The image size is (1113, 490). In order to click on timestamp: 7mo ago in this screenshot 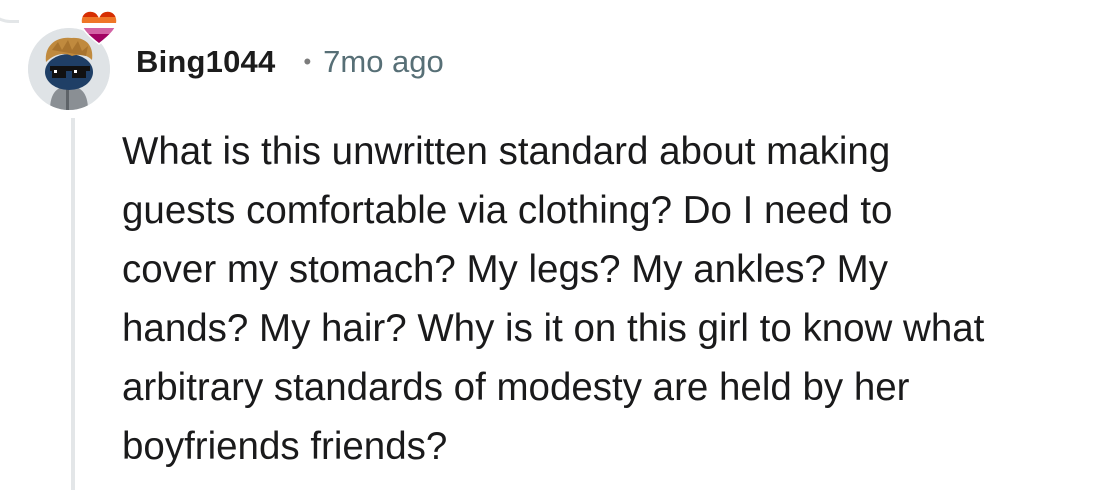, I will do `click(383, 62)`.